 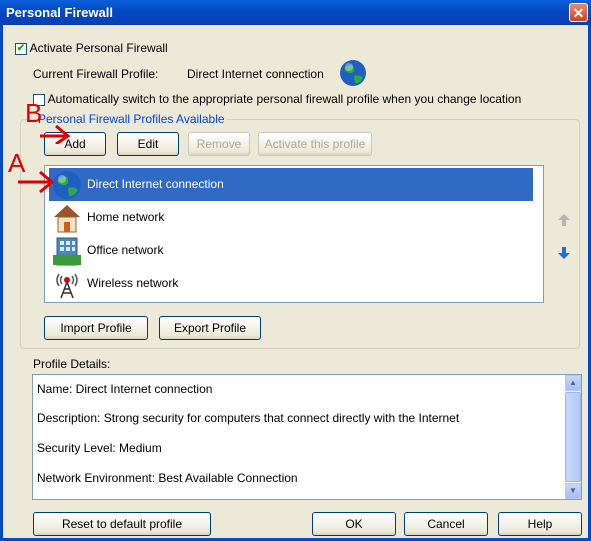 I want to click on window-title: Personal Firewall, so click(x=59, y=12).